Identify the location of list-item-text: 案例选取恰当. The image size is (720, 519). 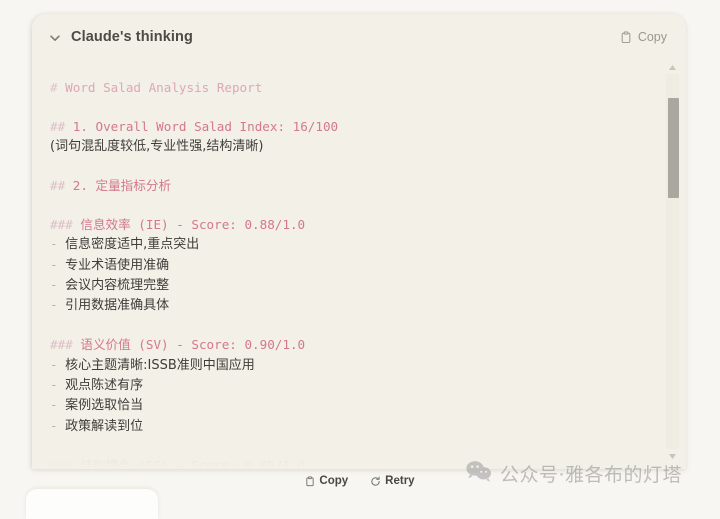
(104, 406).